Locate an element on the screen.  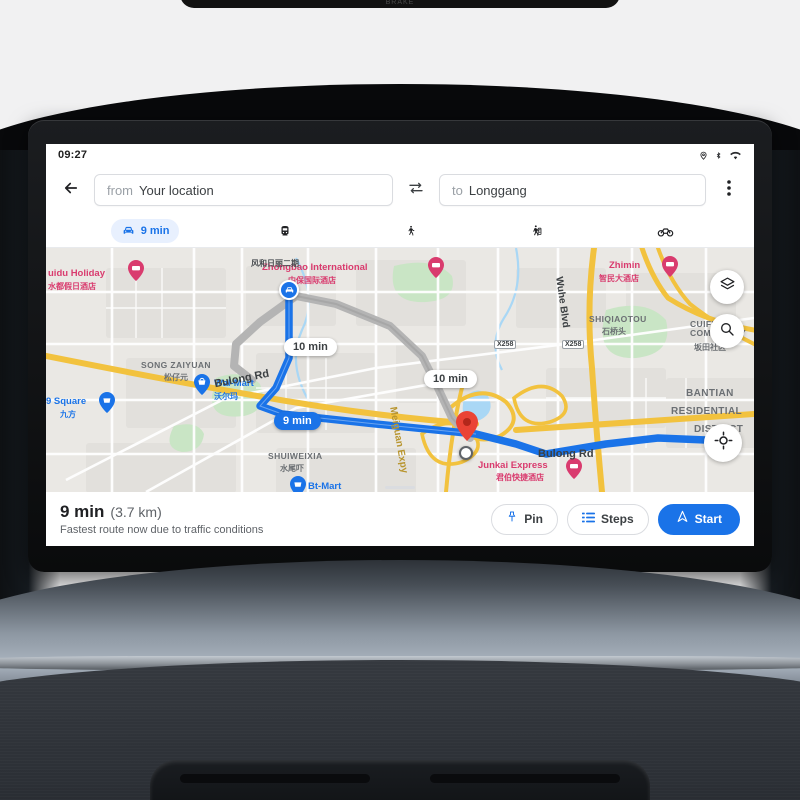
start-navigation-button: Start is located at coordinates (698, 519).